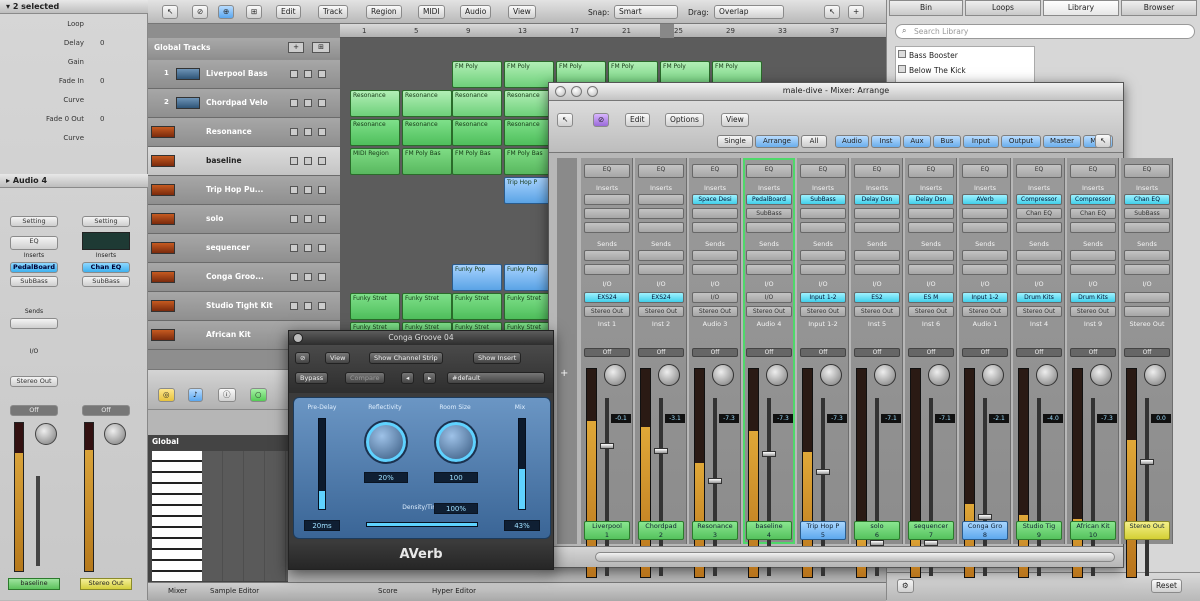 The image size is (1200, 601). What do you see at coordinates (244, 103) in the screenshot?
I see `track-row: 2 Chordpad Velo` at bounding box center [244, 103].